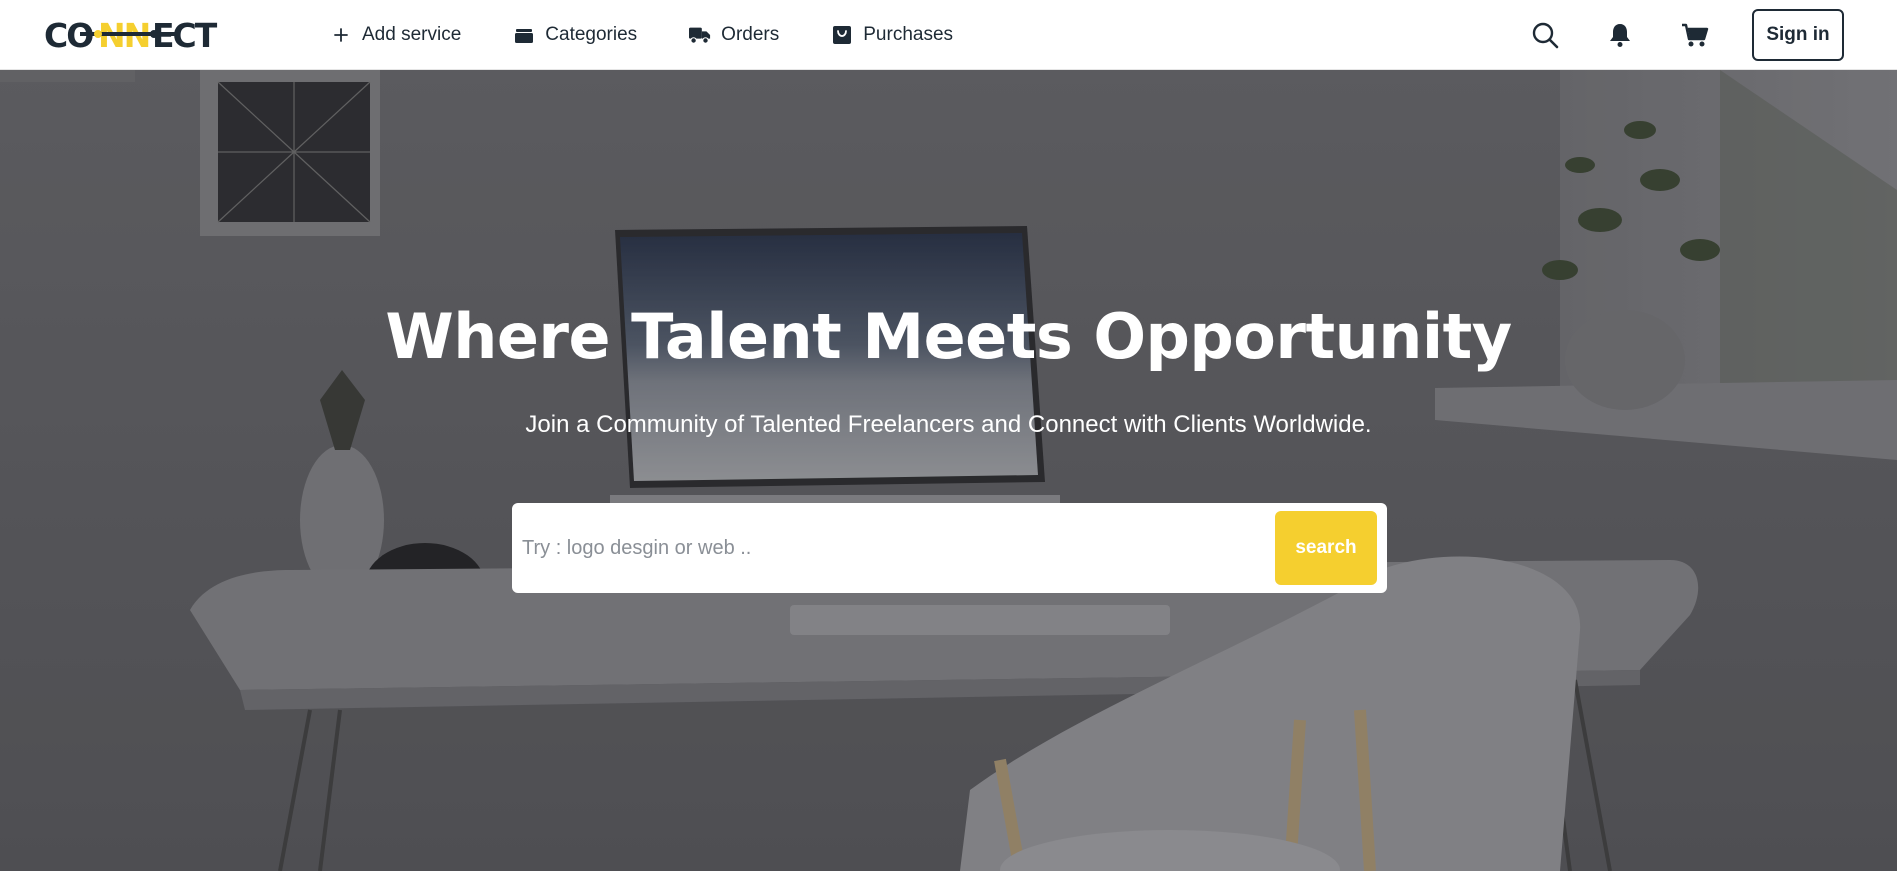  Describe the element at coordinates (341, 35) in the screenshot. I see `plus-icon` at that location.